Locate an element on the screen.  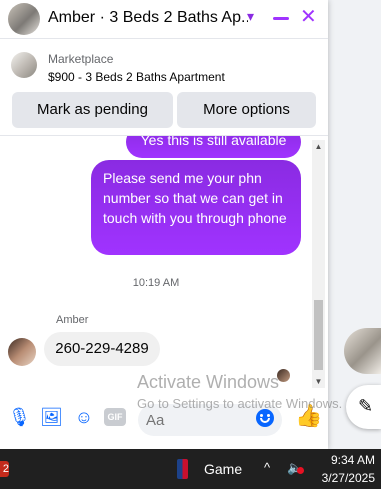
chat-header: Amber · 3 Beds 2 Baths Ap... ▾ ✕ is located at coordinates (164, 19).